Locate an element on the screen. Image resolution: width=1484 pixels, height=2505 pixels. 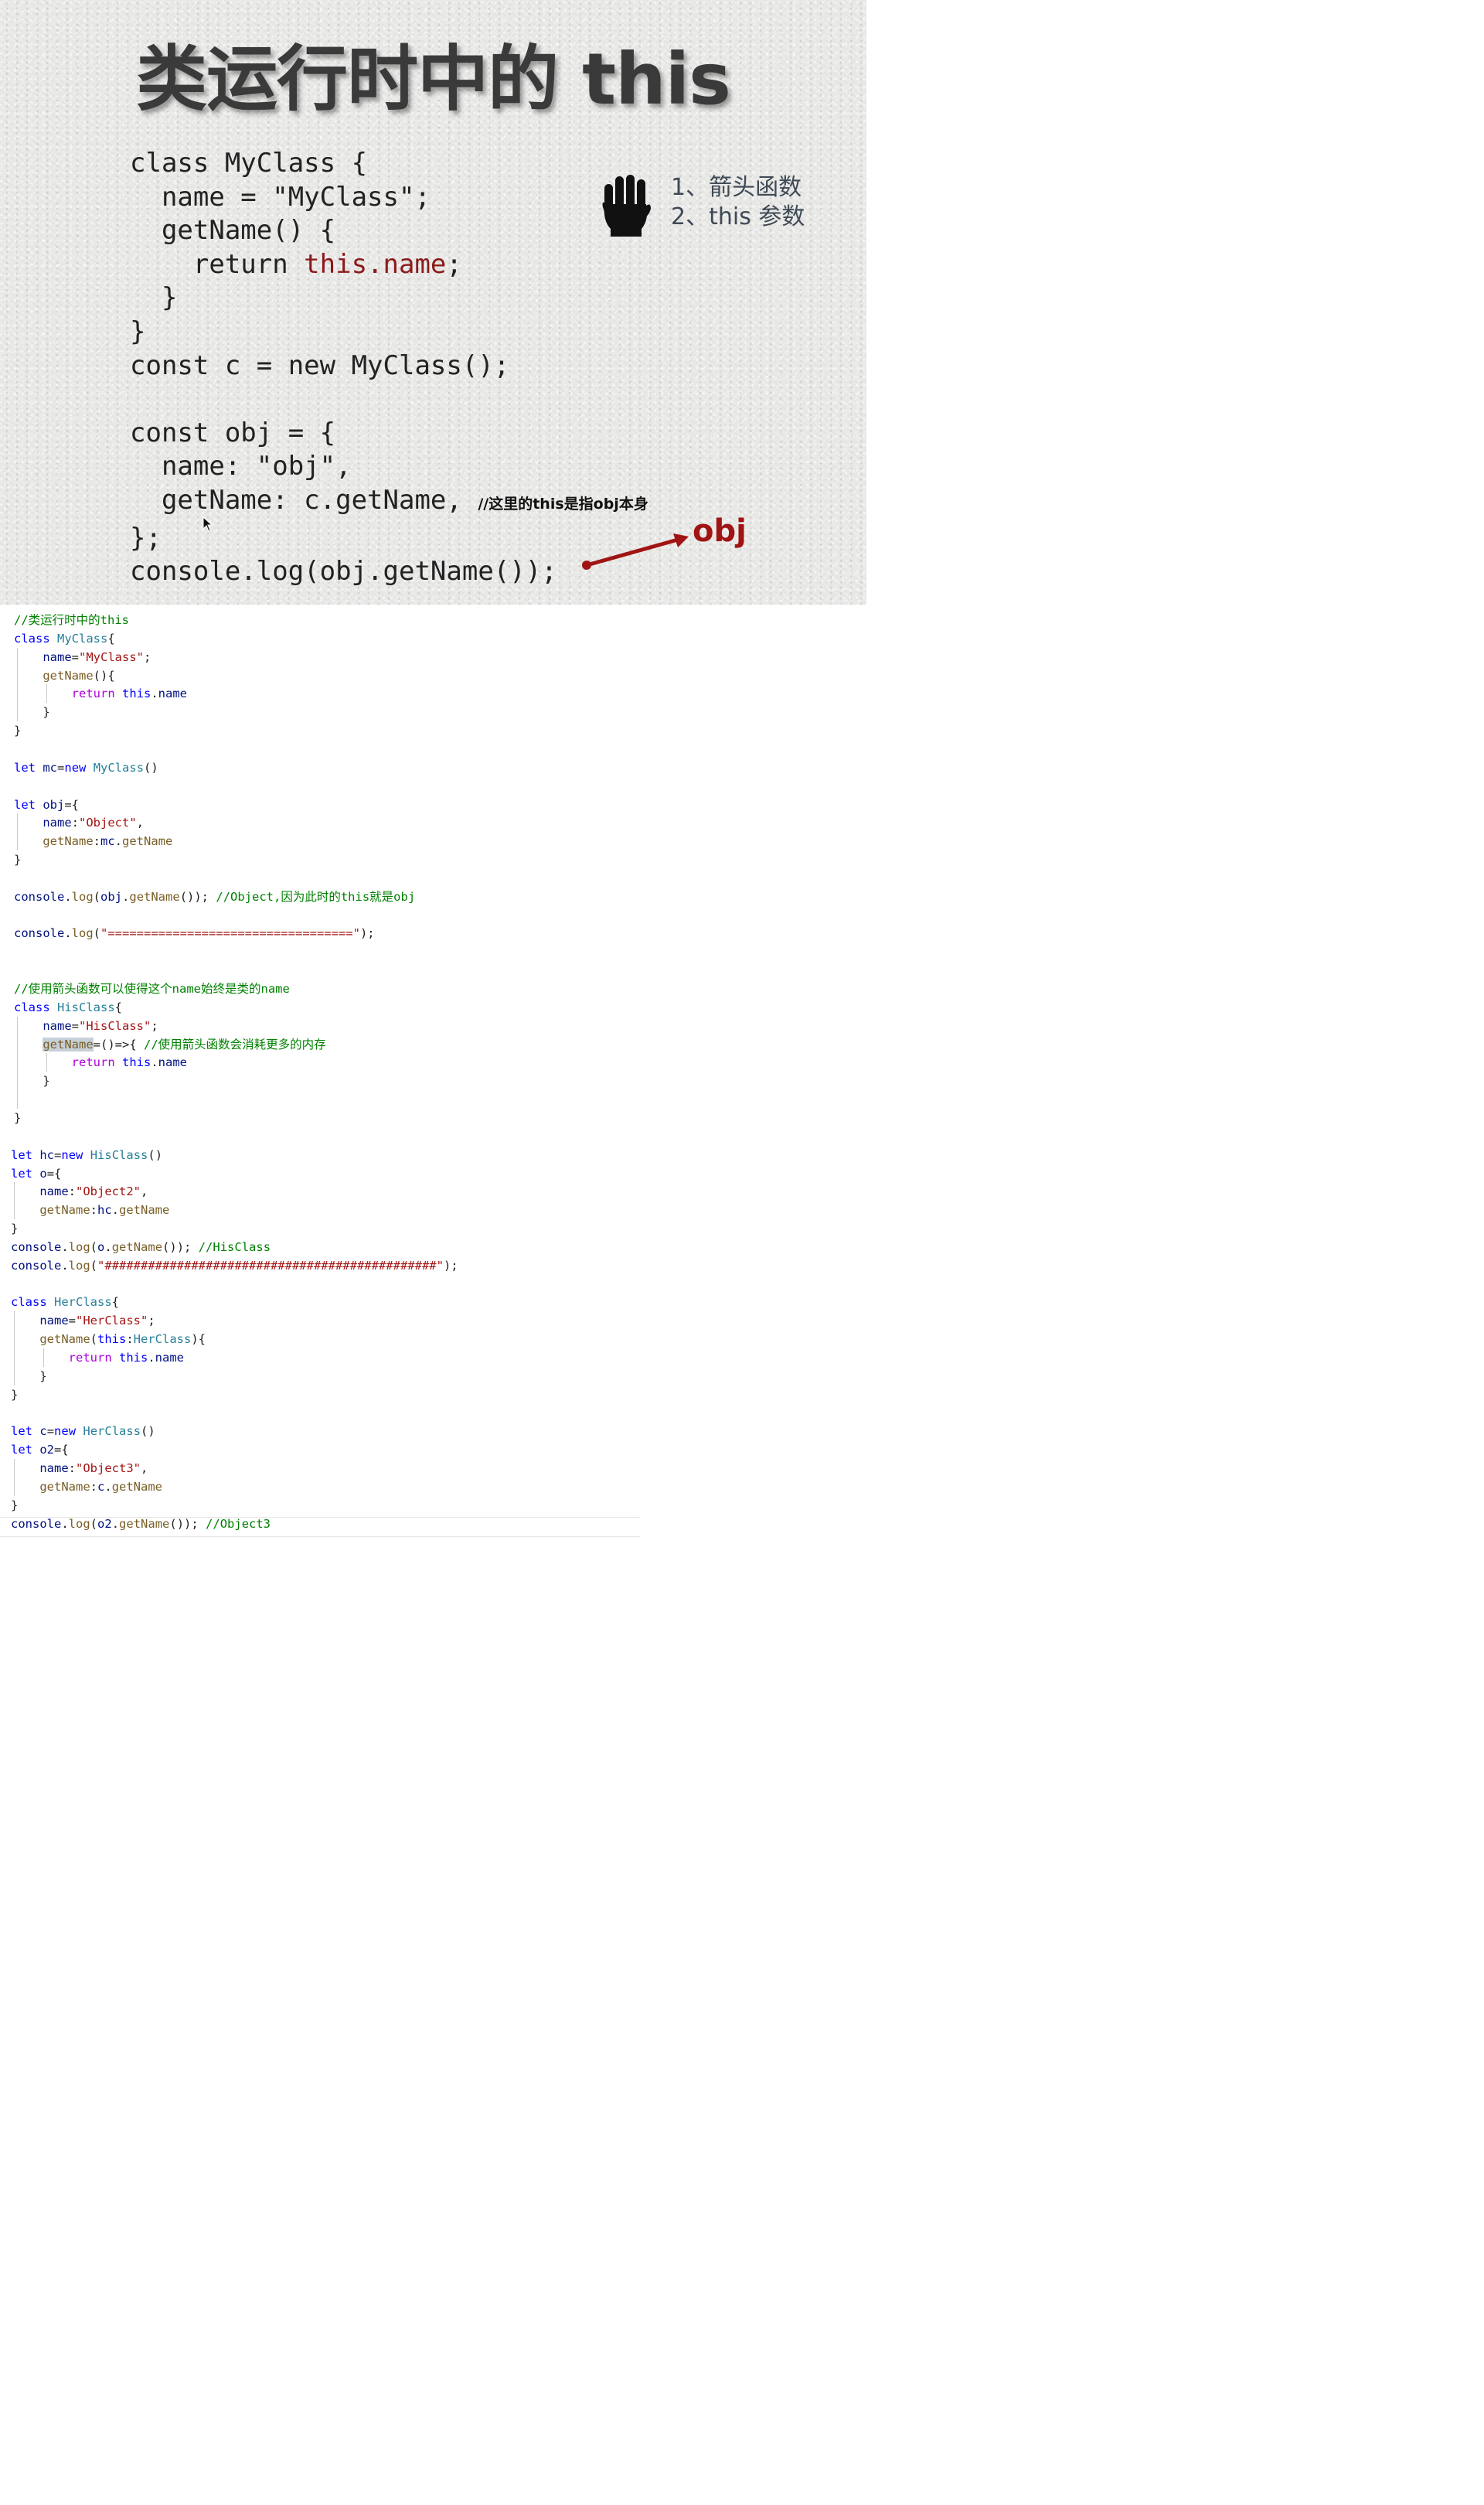
code-line: getName:hc.getName is located at coordinates (90, 1210).